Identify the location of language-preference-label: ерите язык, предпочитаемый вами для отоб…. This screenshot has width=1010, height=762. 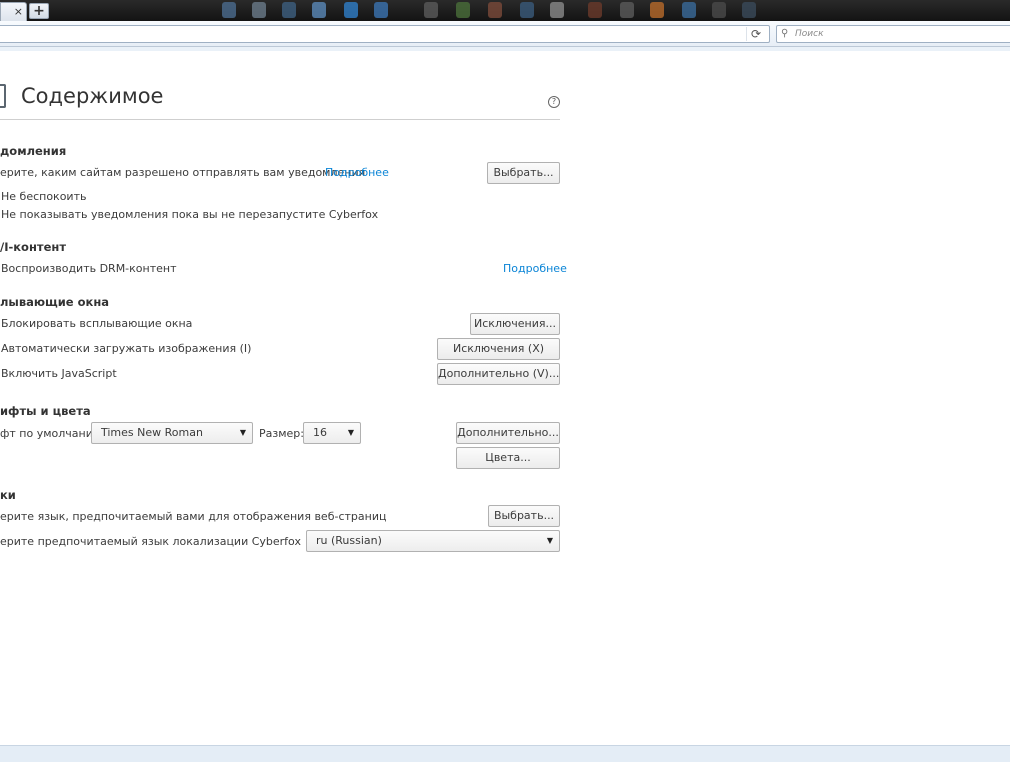
(193, 516).